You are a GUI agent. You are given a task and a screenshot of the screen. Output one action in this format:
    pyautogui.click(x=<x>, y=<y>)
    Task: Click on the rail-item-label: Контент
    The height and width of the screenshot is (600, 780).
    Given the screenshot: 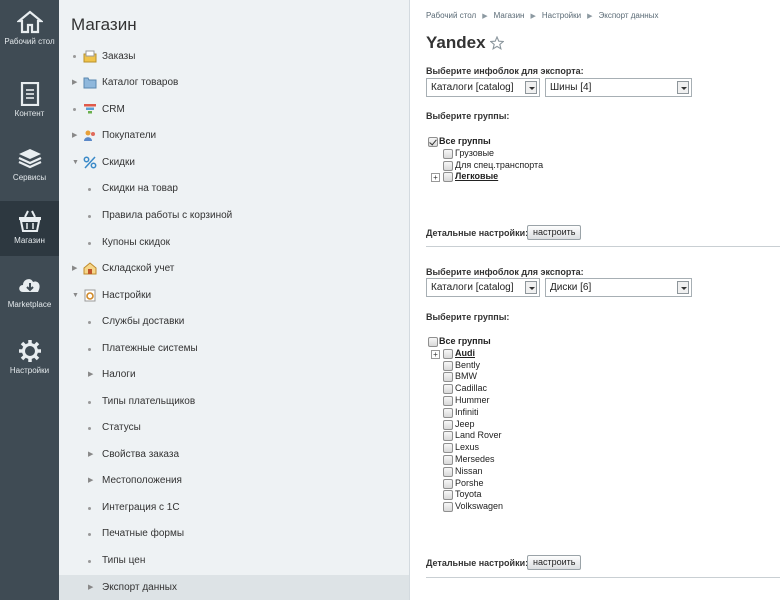 What is the action you would take?
    pyautogui.click(x=29, y=113)
    